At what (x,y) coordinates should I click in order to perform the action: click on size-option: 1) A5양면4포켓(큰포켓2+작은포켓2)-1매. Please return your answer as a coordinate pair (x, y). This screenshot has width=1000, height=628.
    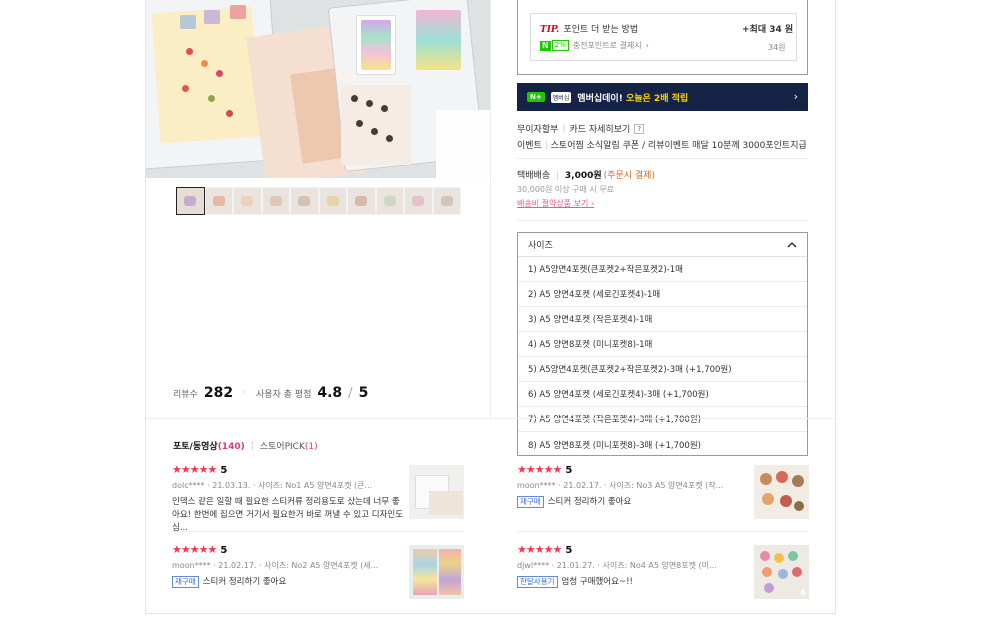
    Looking at the image, I should click on (662, 269).